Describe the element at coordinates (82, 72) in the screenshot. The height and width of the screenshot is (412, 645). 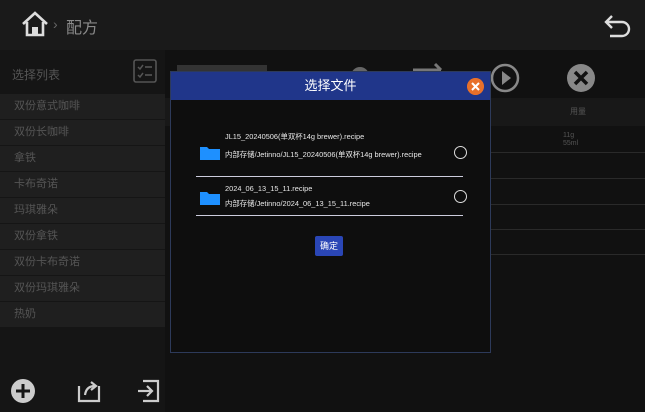
I see `sidebar-header: 选择列表` at that location.